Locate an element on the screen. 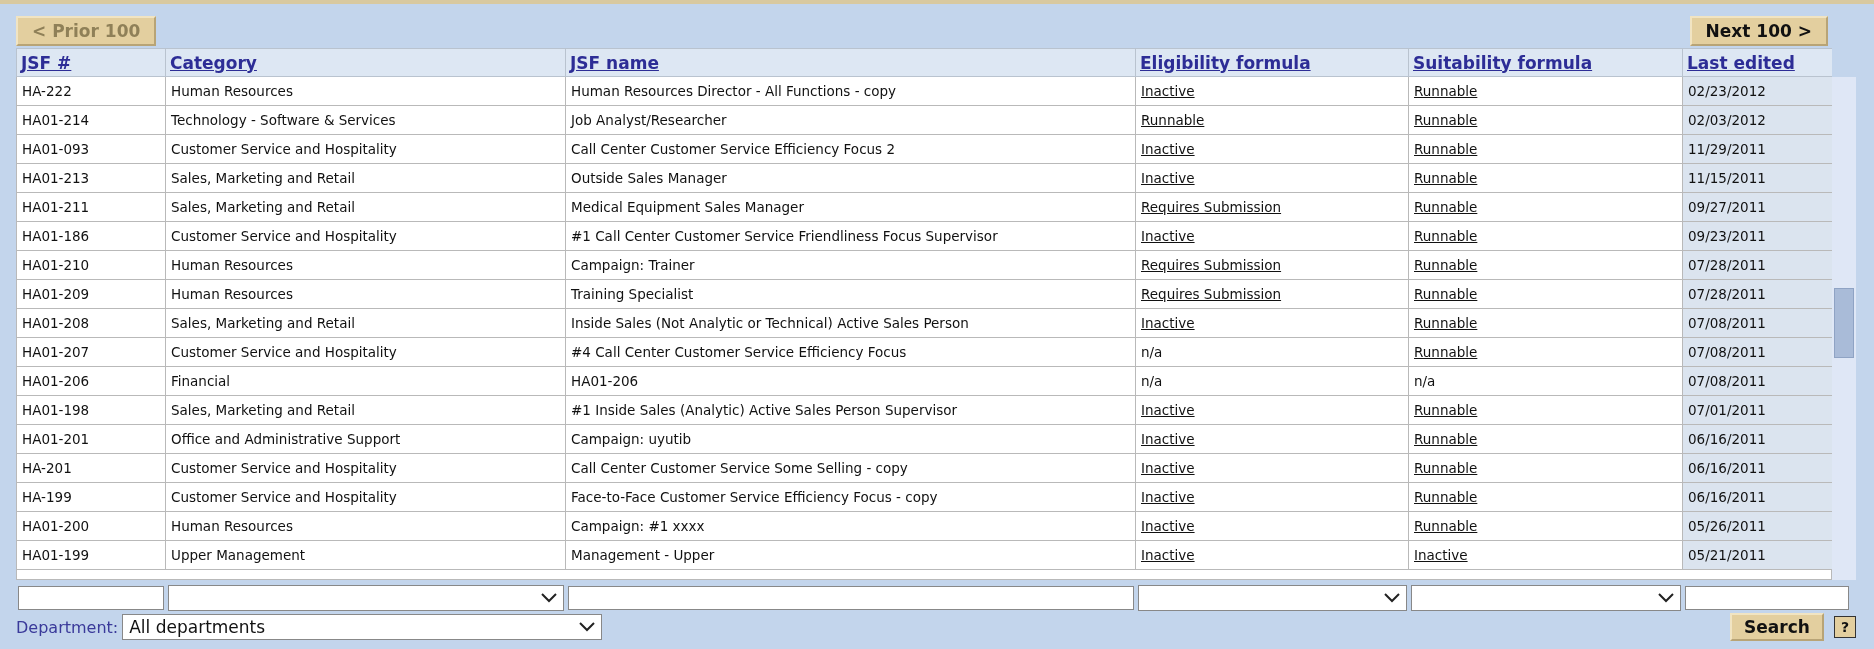 Image resolution: width=1874 pixels, height=649 pixels. sort-link: JSF # is located at coordinates (46, 62).